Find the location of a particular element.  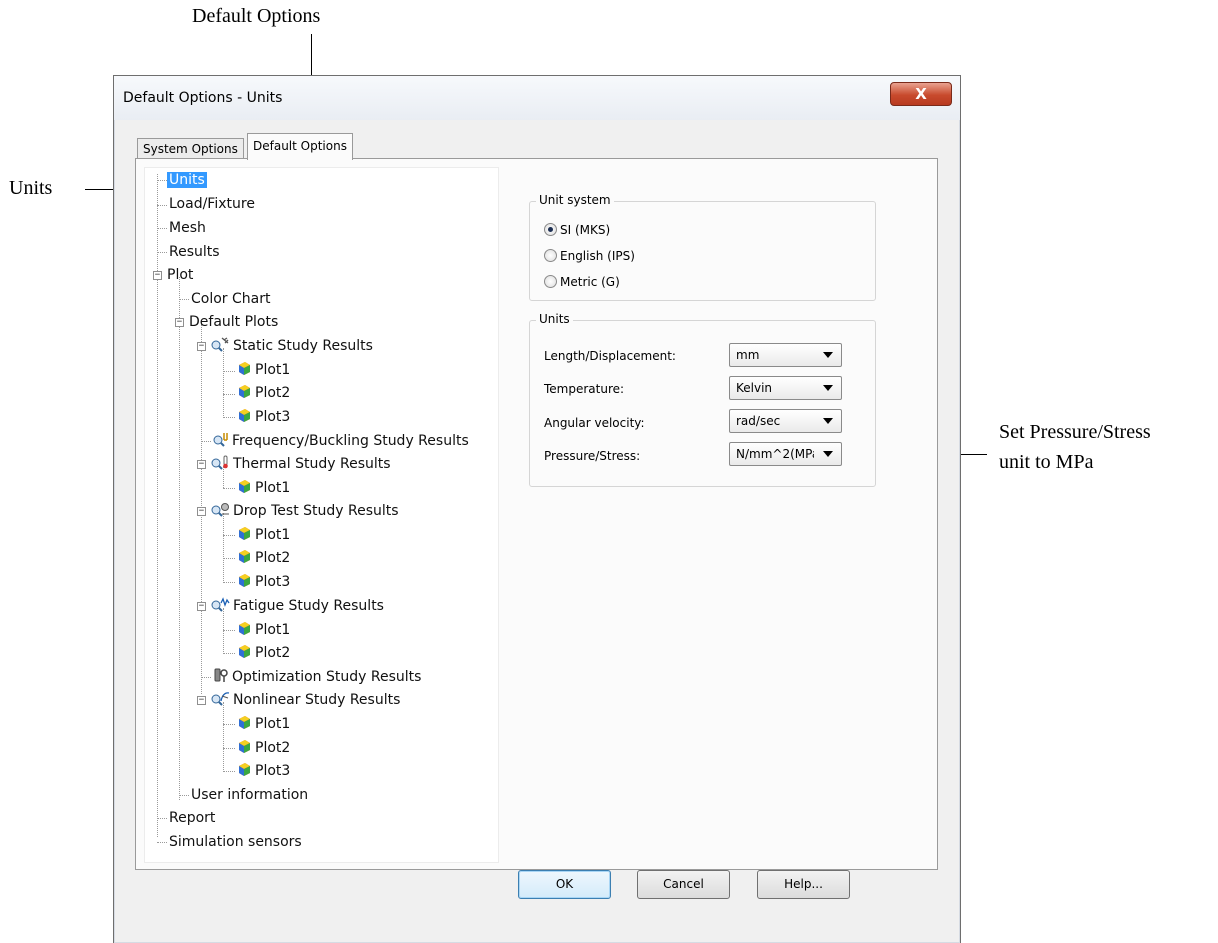

tree-item-mesh: Mesh is located at coordinates (187, 228).